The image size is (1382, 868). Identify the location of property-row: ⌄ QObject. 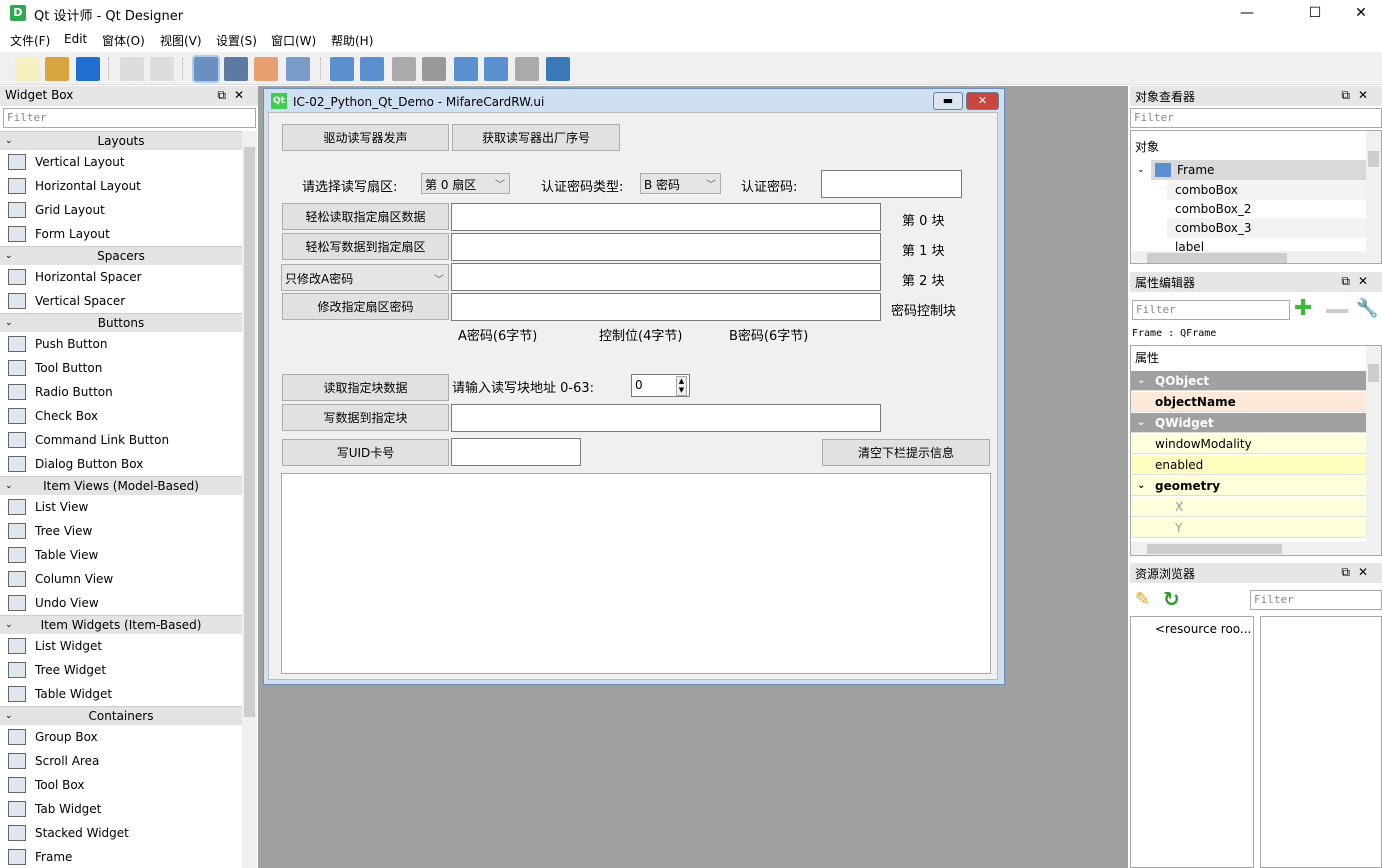
(1249, 381).